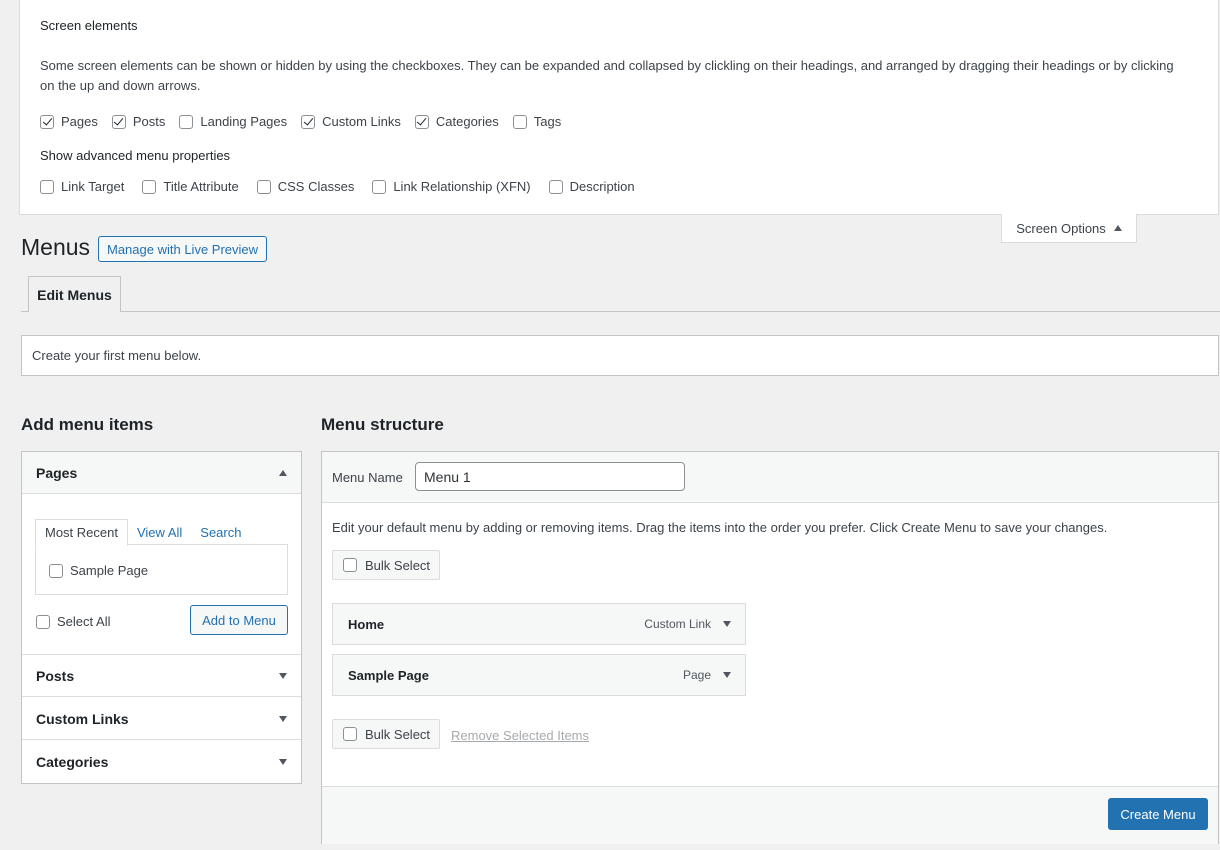  What do you see at coordinates (539, 624) in the screenshot?
I see `menu-item-home: Home Custom Link` at bounding box center [539, 624].